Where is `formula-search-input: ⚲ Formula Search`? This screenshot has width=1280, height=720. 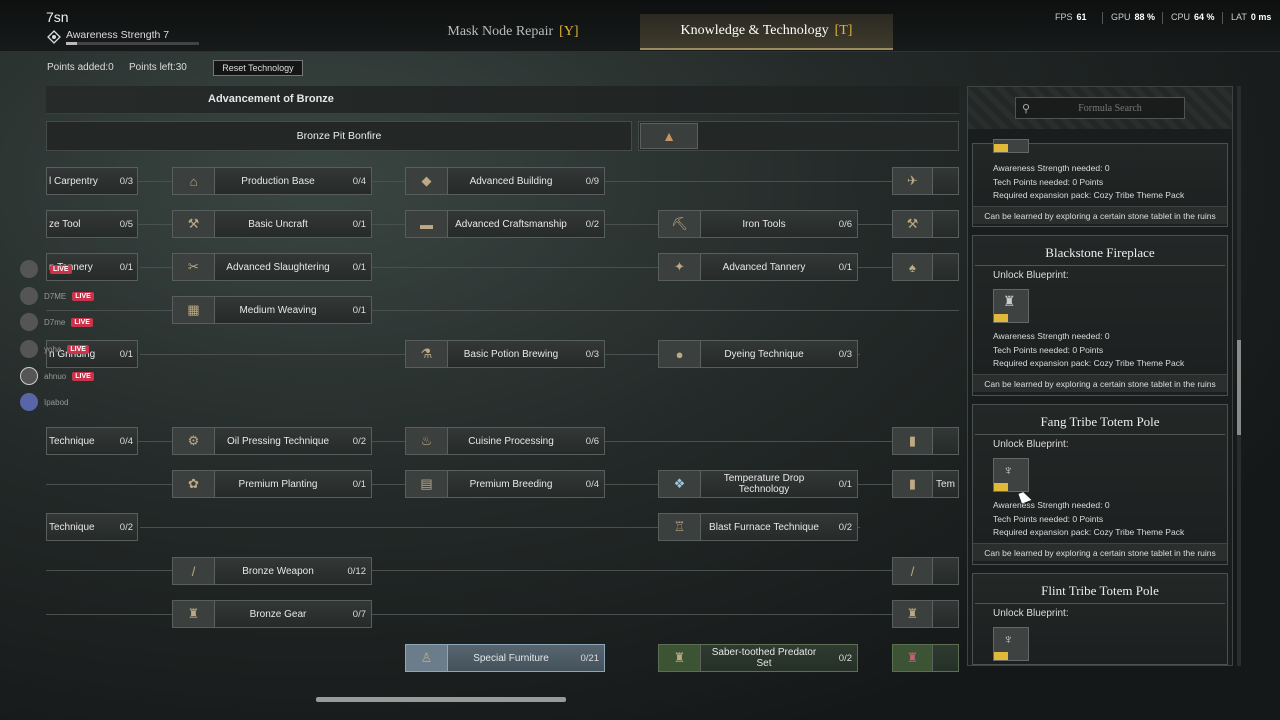 formula-search-input: ⚲ Formula Search is located at coordinates (1100, 108).